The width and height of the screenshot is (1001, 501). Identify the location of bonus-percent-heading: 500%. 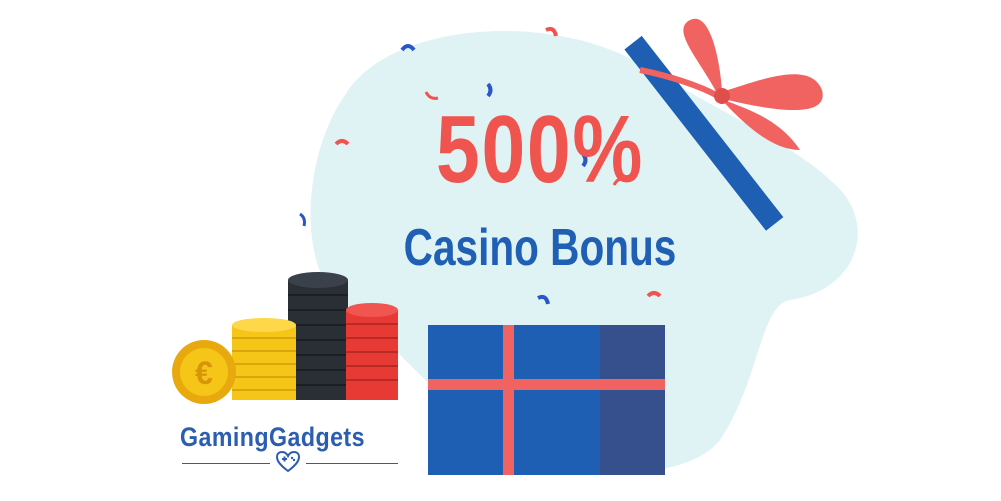
(540, 149).